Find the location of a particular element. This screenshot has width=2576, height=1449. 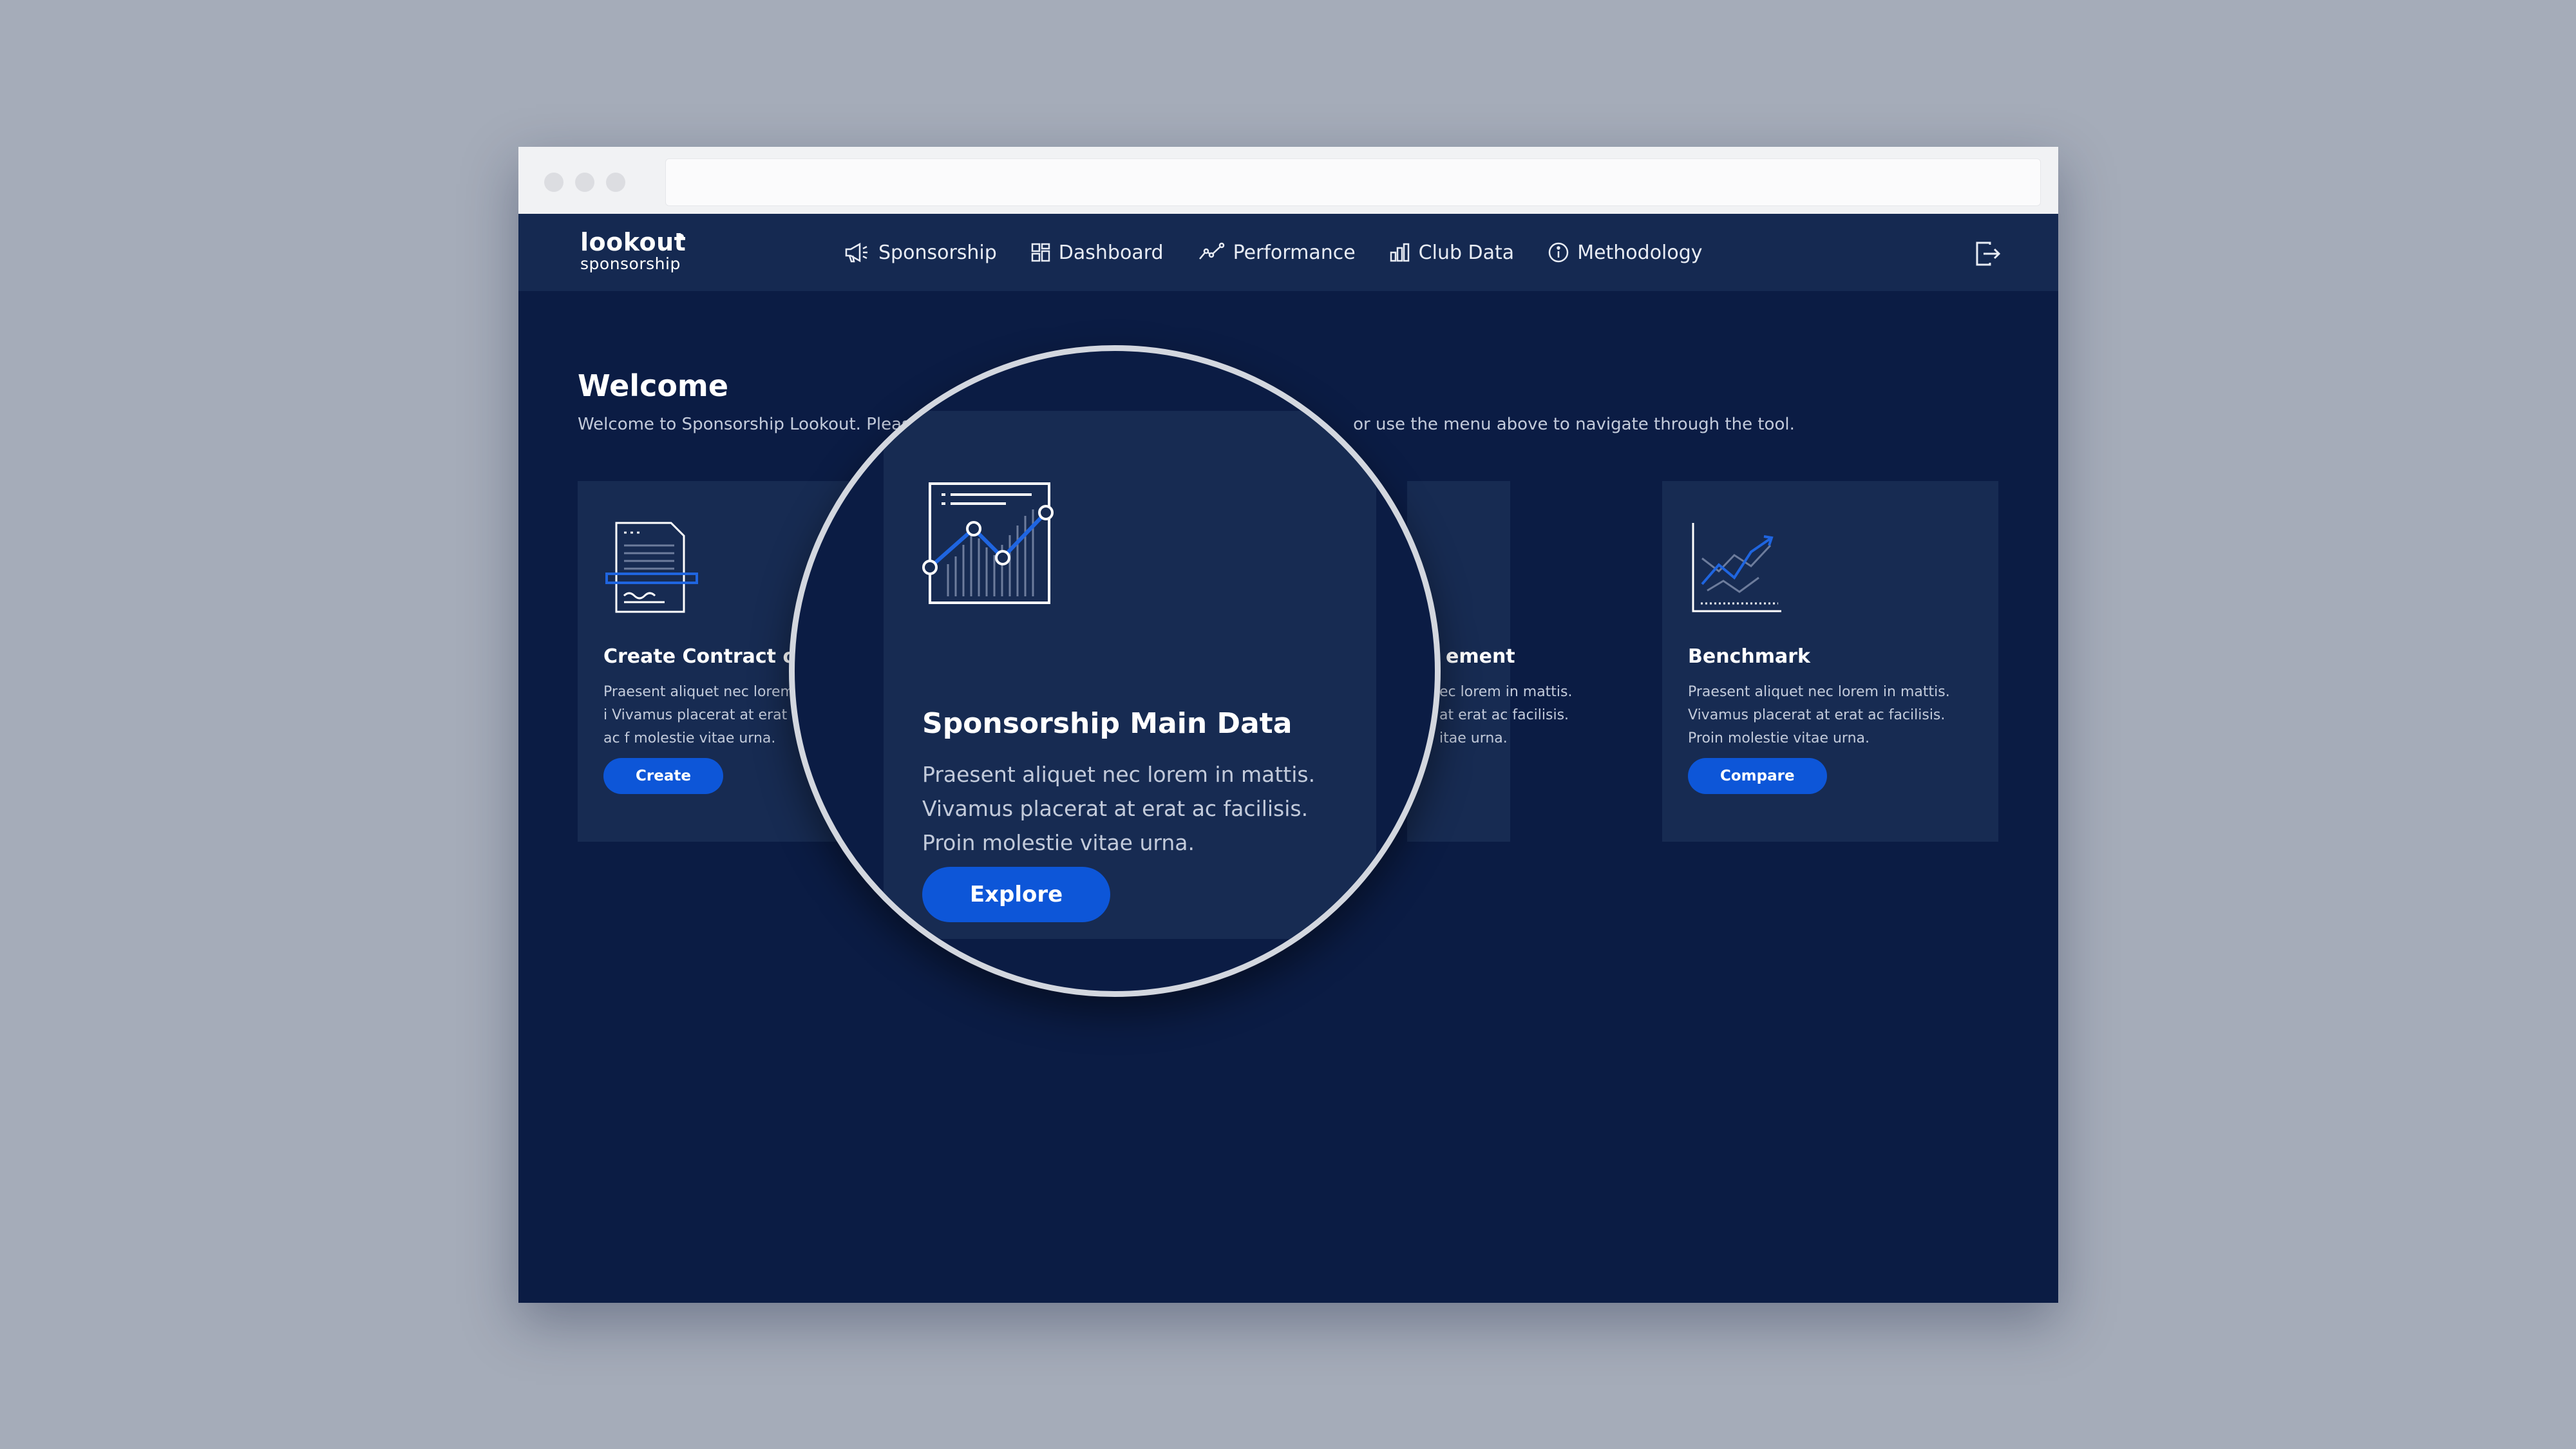

nav-item-dashboard: Dashboard is located at coordinates (1097, 253).